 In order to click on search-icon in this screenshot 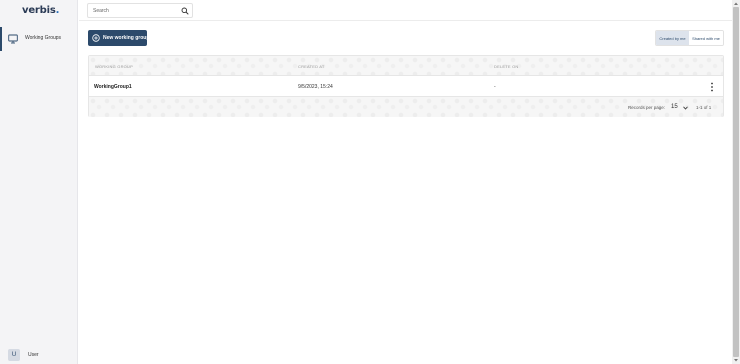, I will do `click(185, 11)`.